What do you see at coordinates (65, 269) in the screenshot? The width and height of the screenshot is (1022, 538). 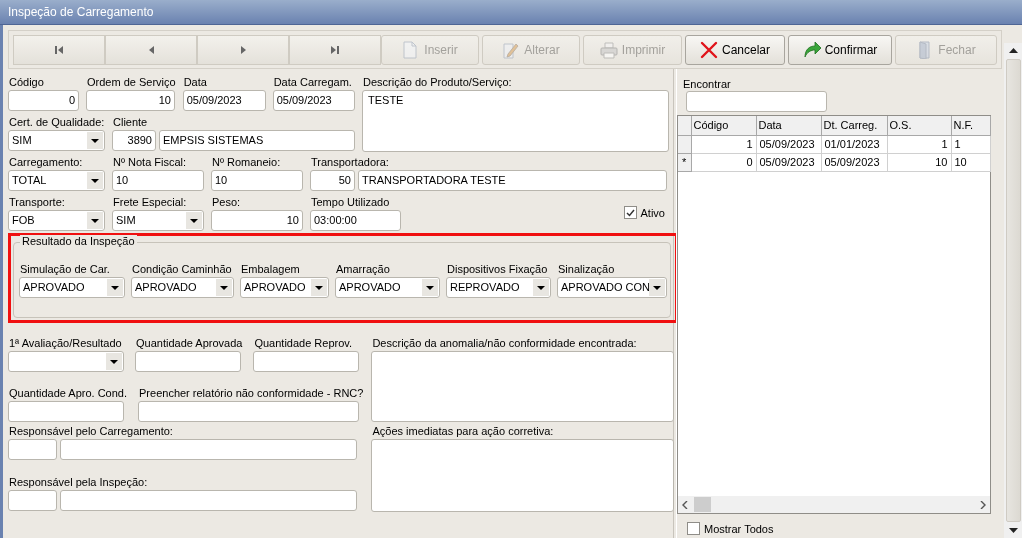 I see `field-label: Simulação de Car.` at bounding box center [65, 269].